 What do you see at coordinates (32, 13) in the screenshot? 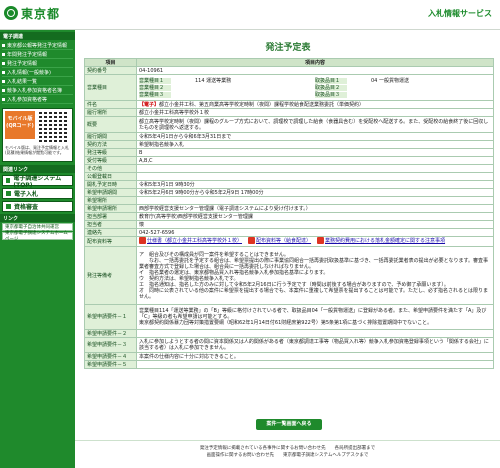
I see `tokyo-logo: 東京都` at bounding box center [32, 13].